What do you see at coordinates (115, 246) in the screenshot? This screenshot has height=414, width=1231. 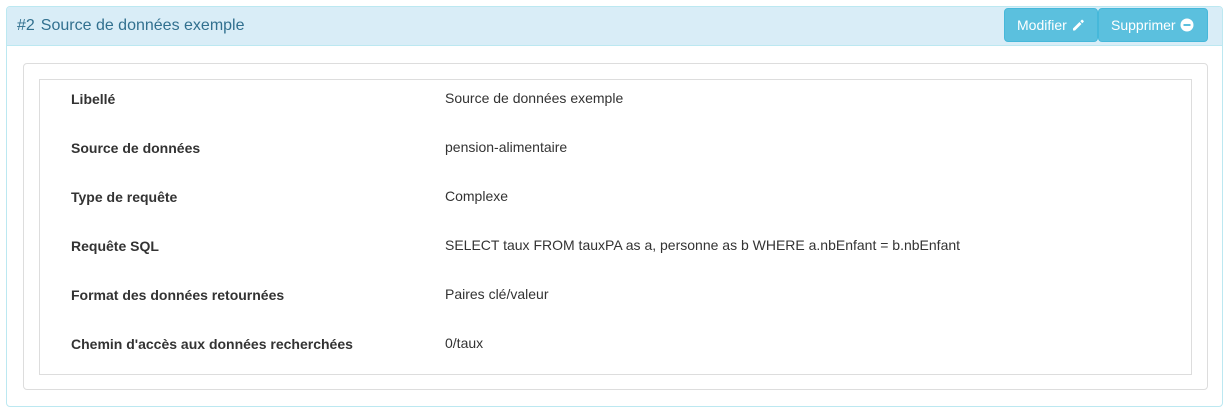 I see `field-label: Requête SQL` at bounding box center [115, 246].